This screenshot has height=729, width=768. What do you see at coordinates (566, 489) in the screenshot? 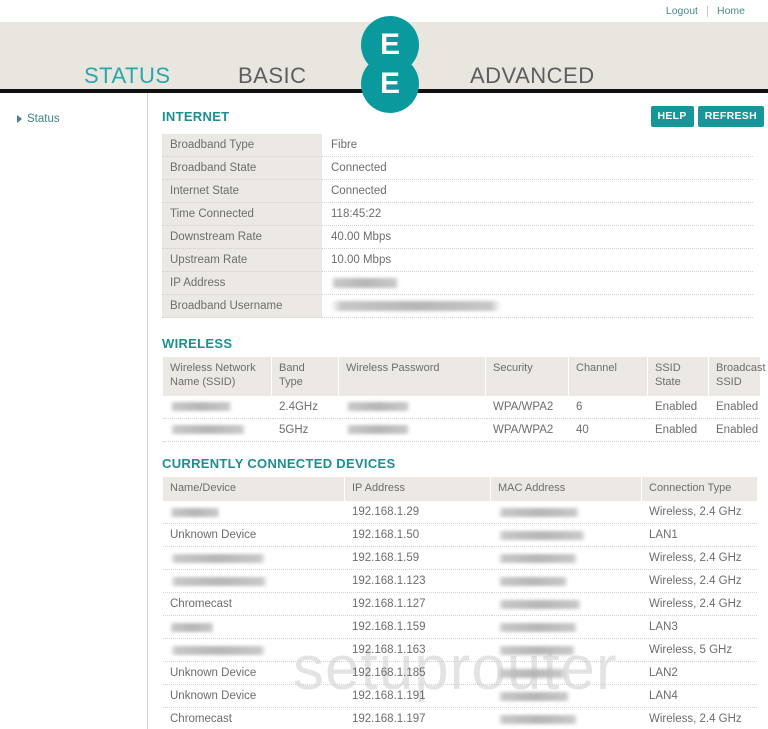
I see `column-header: MAC Address` at bounding box center [566, 489].